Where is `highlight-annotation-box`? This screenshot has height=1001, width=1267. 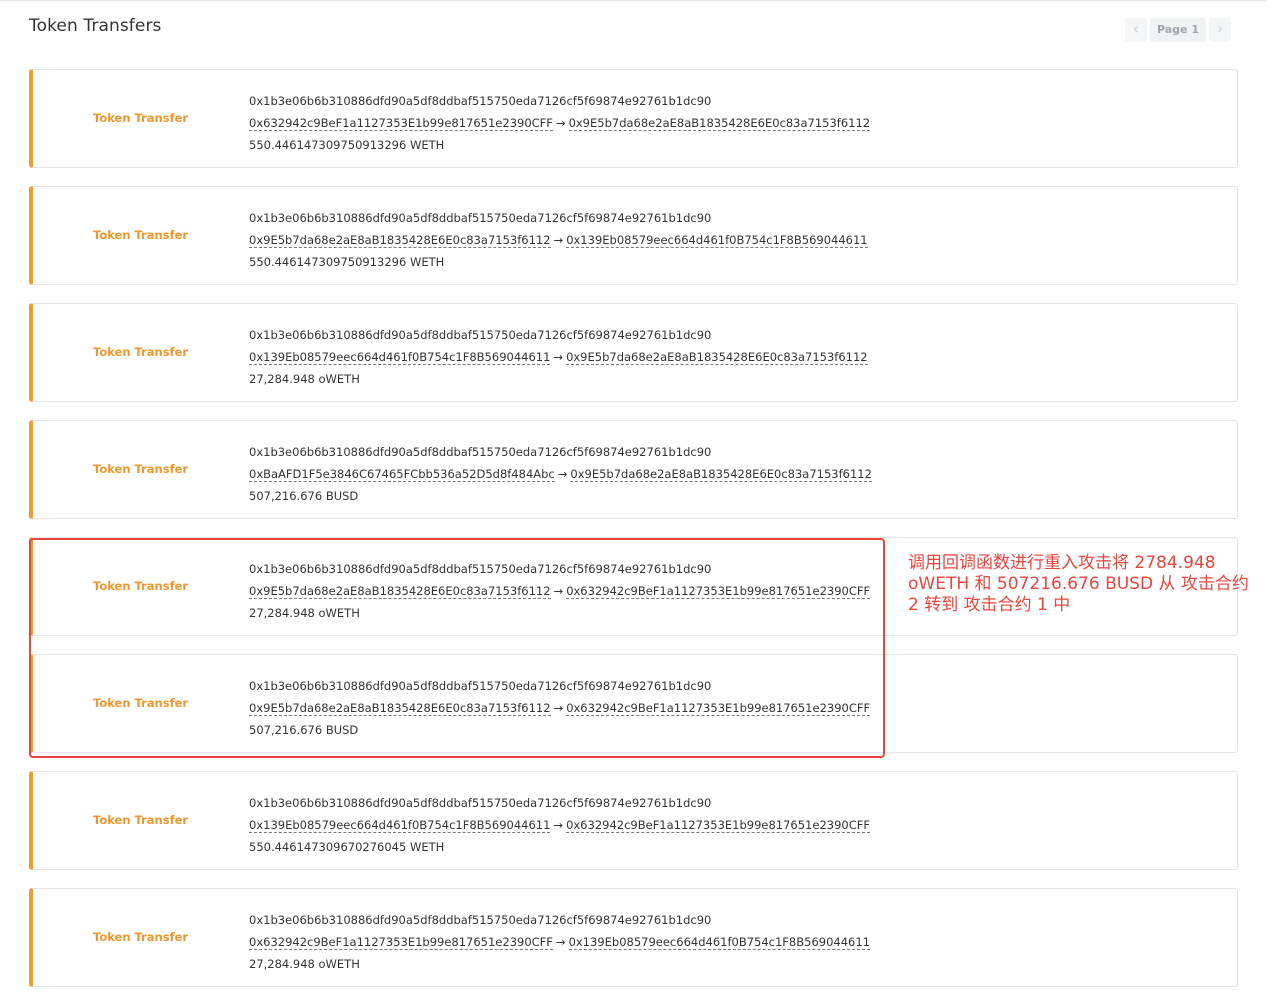
highlight-annotation-box is located at coordinates (457, 648).